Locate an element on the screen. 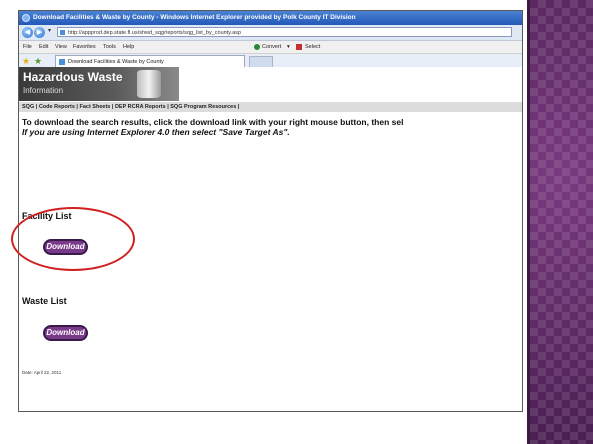 The image size is (593, 444). page-icon is located at coordinates (62, 32).